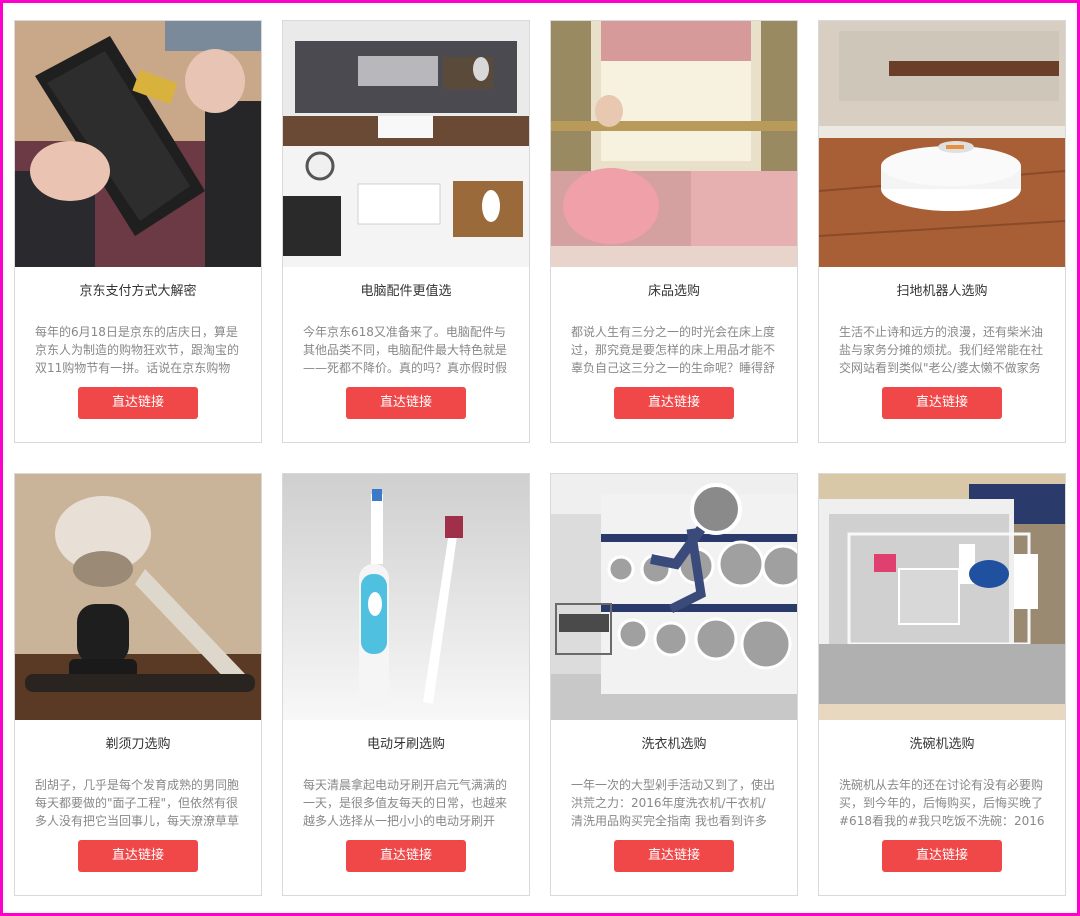 The width and height of the screenshot is (1080, 916). I want to click on desk-computer-photo-icon, so click(406, 144).